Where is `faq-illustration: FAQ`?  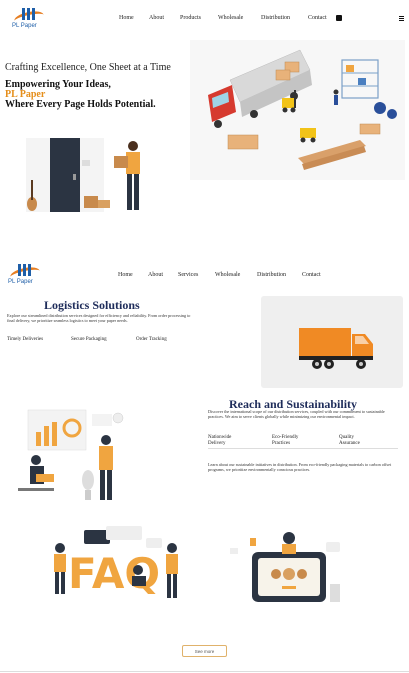 faq-illustration: FAQ is located at coordinates (116, 562).